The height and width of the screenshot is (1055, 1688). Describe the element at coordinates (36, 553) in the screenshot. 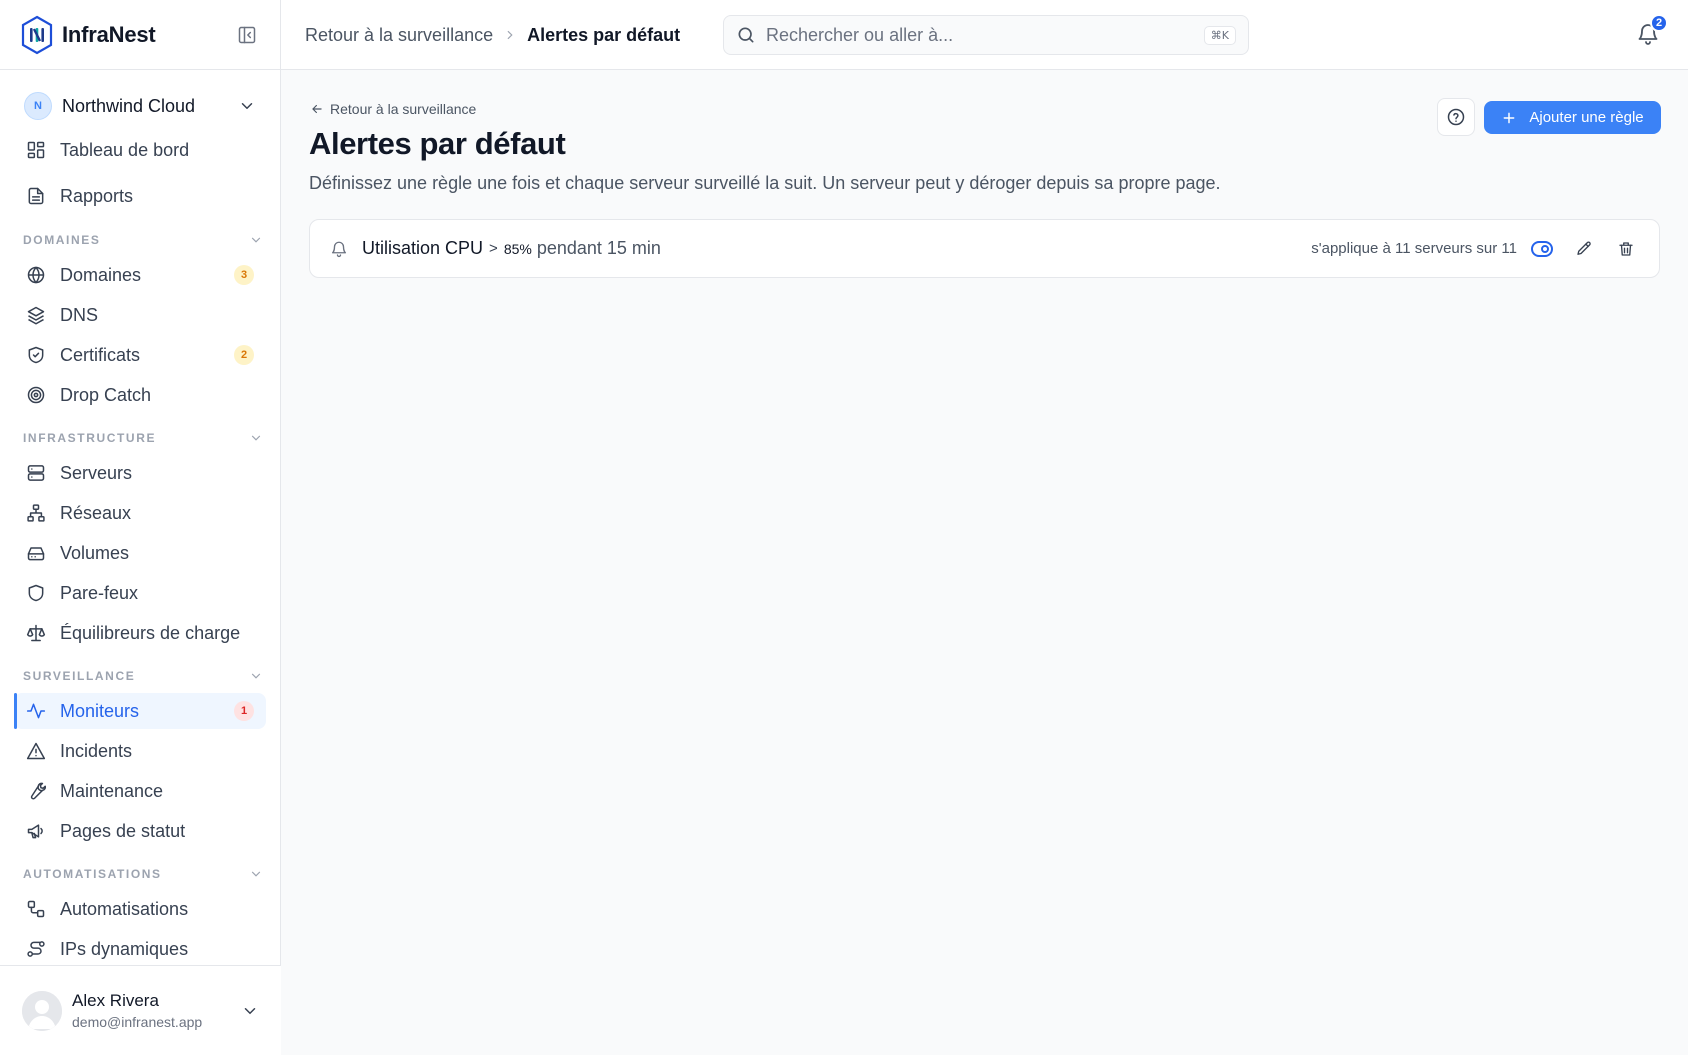

I see `hard-drive-icon` at that location.